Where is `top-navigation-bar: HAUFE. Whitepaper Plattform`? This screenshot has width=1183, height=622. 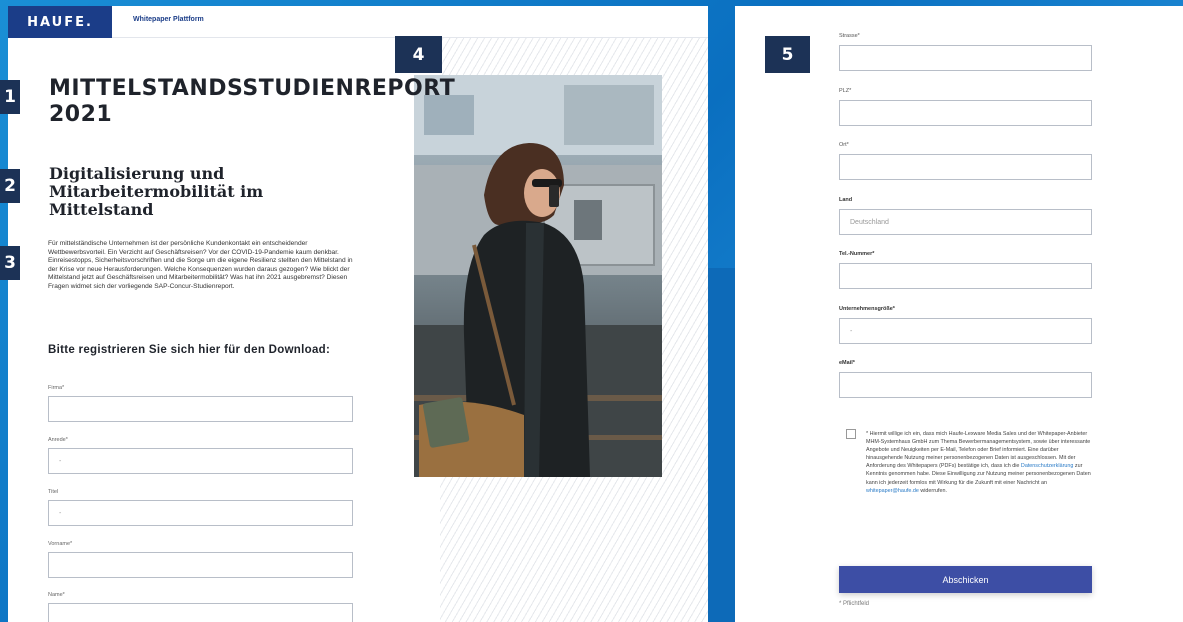
top-navigation-bar: HAUFE. Whitepaper Plattform is located at coordinates (358, 22).